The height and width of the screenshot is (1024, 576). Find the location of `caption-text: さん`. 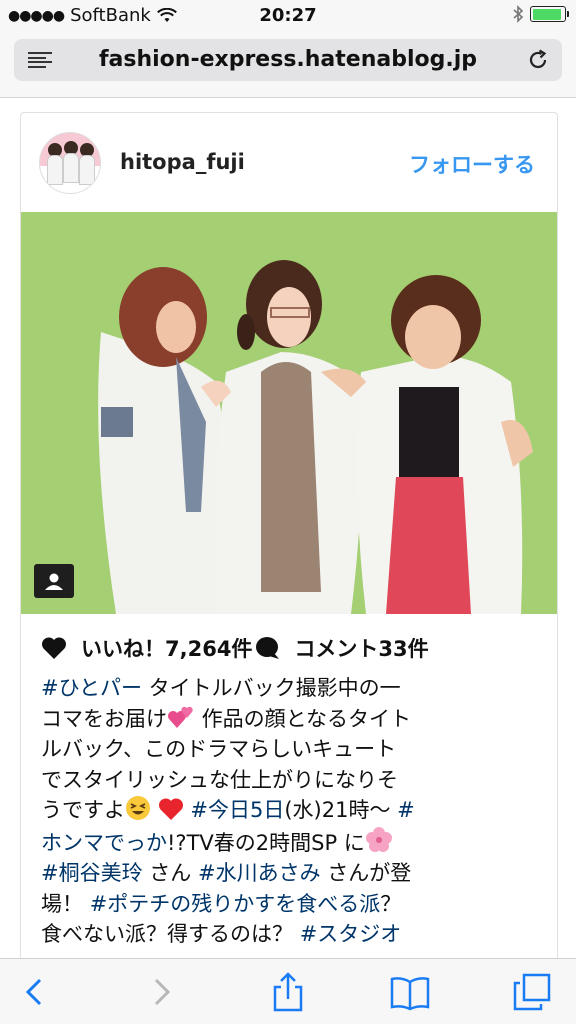

caption-text: さん is located at coordinates (170, 873).